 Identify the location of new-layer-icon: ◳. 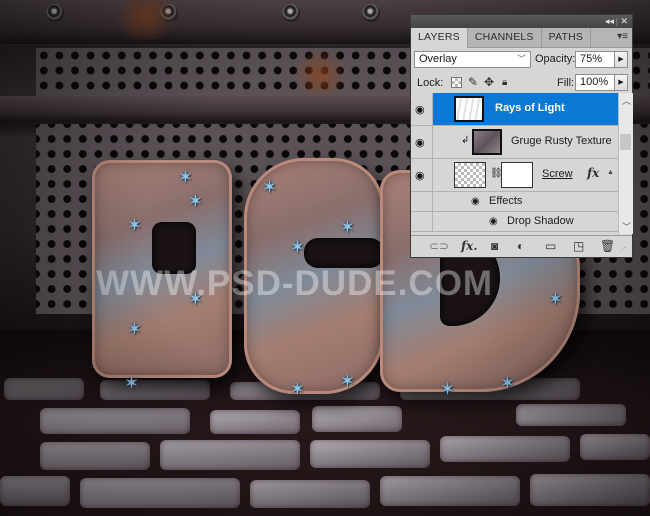
(578, 246).